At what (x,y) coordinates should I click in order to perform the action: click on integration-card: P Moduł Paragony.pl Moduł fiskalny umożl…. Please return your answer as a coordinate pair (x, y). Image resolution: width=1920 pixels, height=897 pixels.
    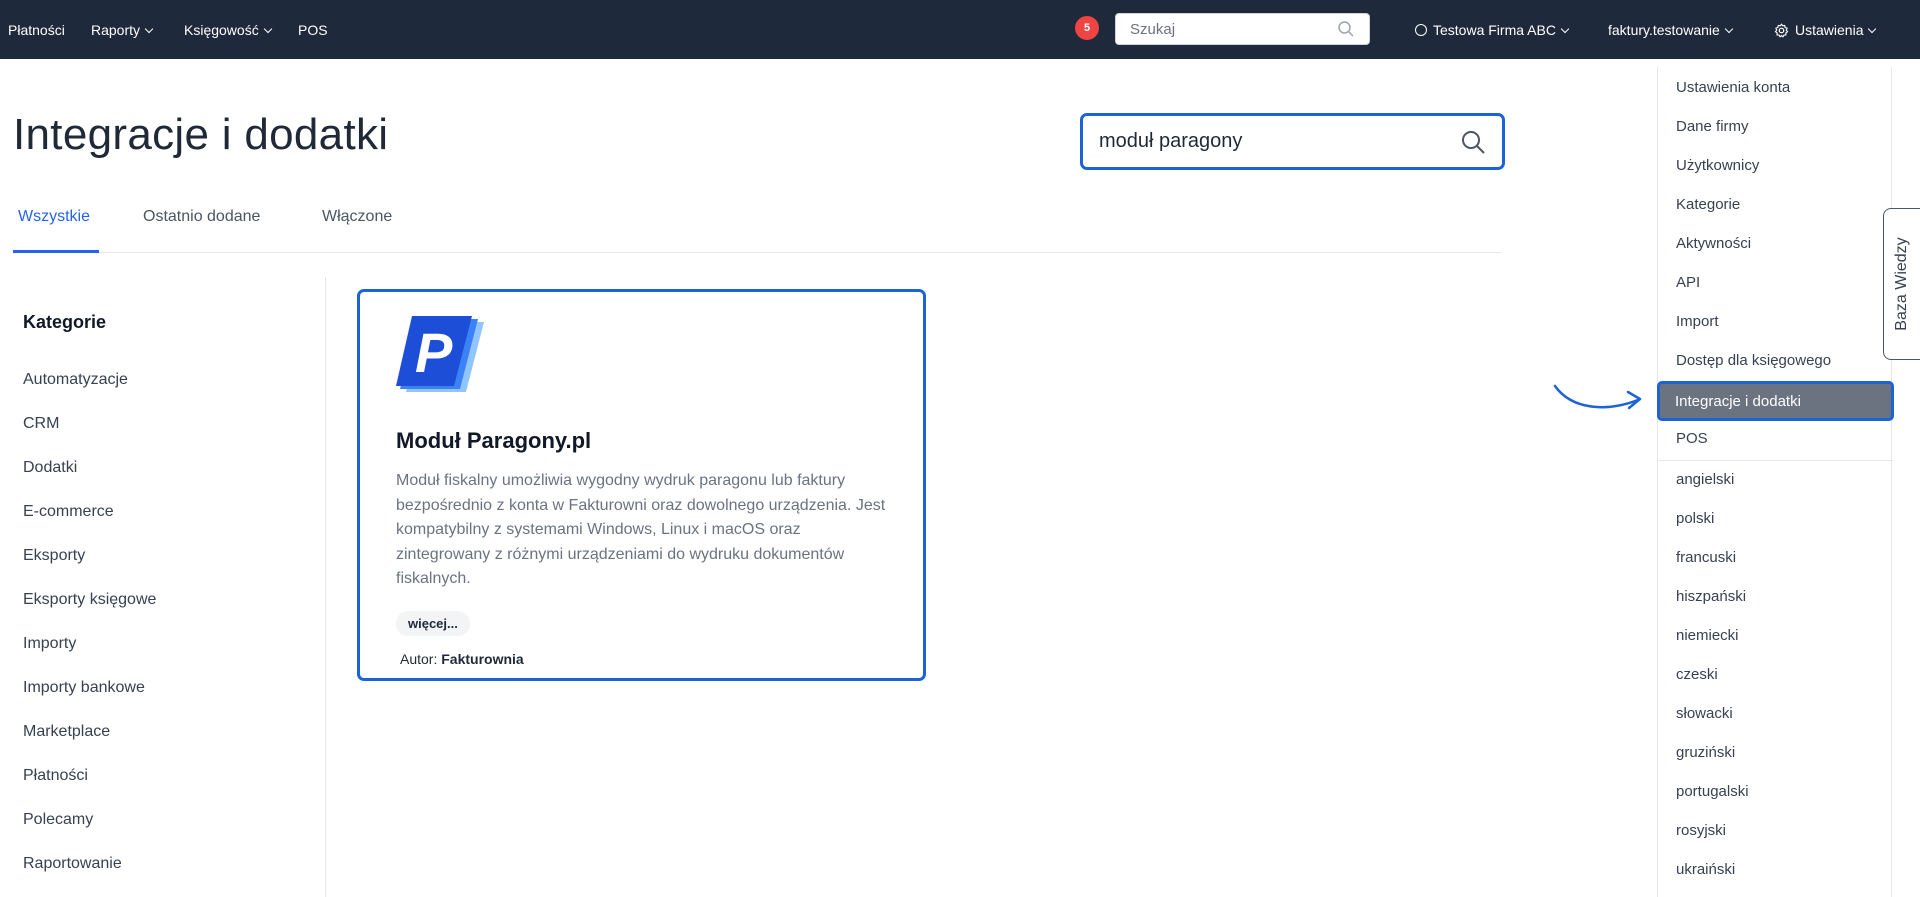
    Looking at the image, I should click on (641, 485).